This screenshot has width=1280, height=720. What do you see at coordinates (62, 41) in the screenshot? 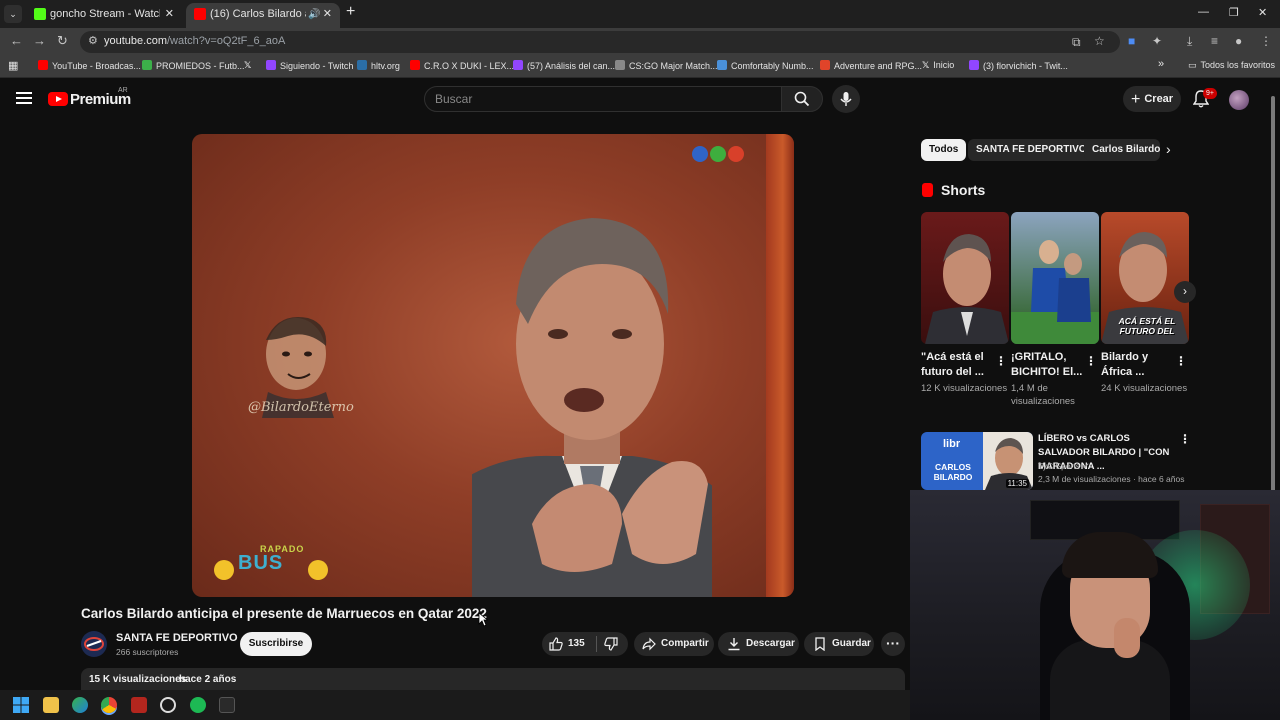
I see `reload-icon: ↻` at bounding box center [62, 41].